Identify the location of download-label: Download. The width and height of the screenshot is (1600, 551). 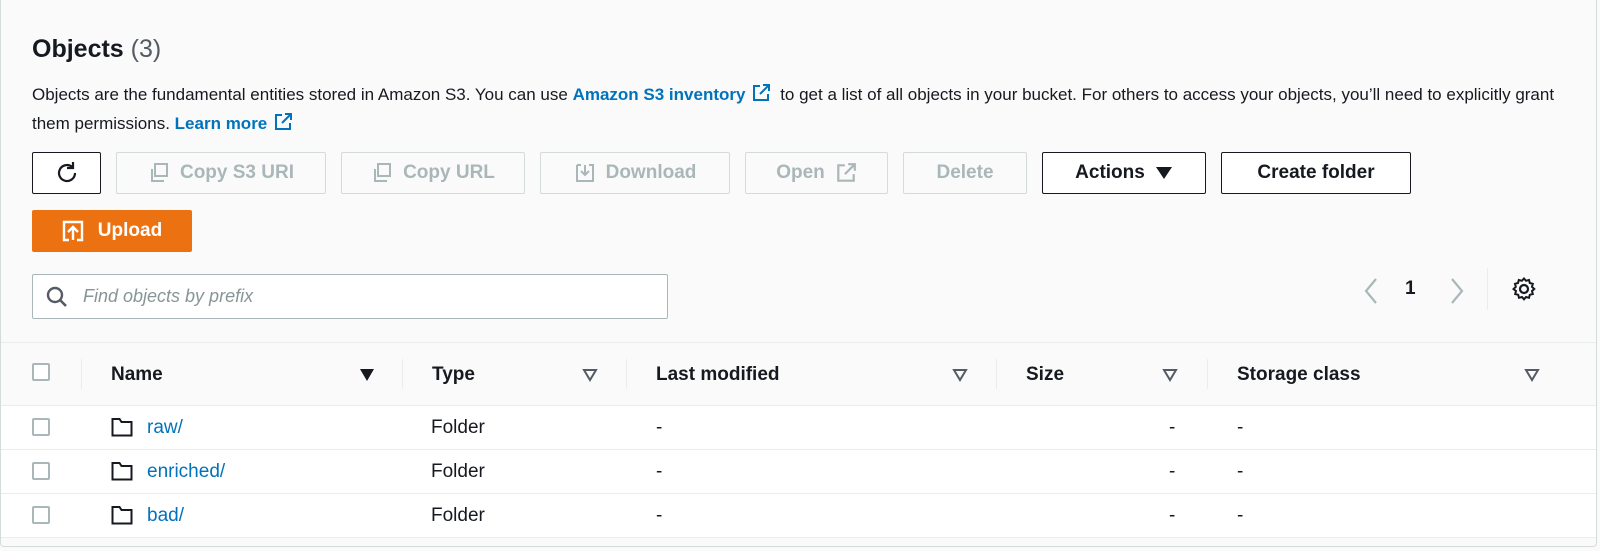
(651, 172).